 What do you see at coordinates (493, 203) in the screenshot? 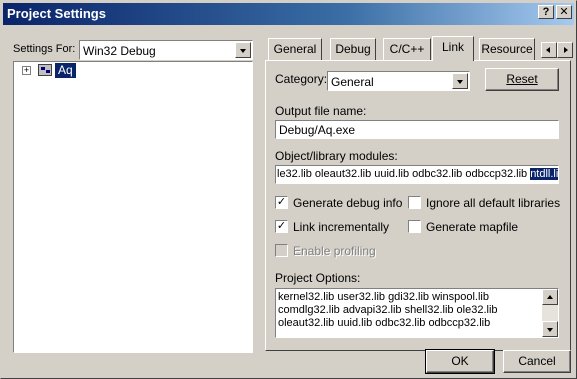
I see `ignore-default-libs-label: Ignore all default libraries` at bounding box center [493, 203].